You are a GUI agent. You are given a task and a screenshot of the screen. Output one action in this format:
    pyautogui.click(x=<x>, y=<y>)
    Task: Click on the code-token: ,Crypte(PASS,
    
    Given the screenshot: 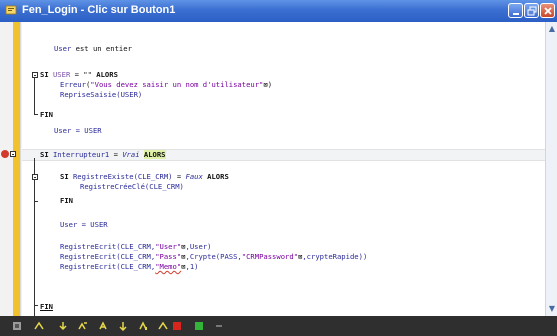 What is the action you would take?
    pyautogui.click(x=213, y=256)
    